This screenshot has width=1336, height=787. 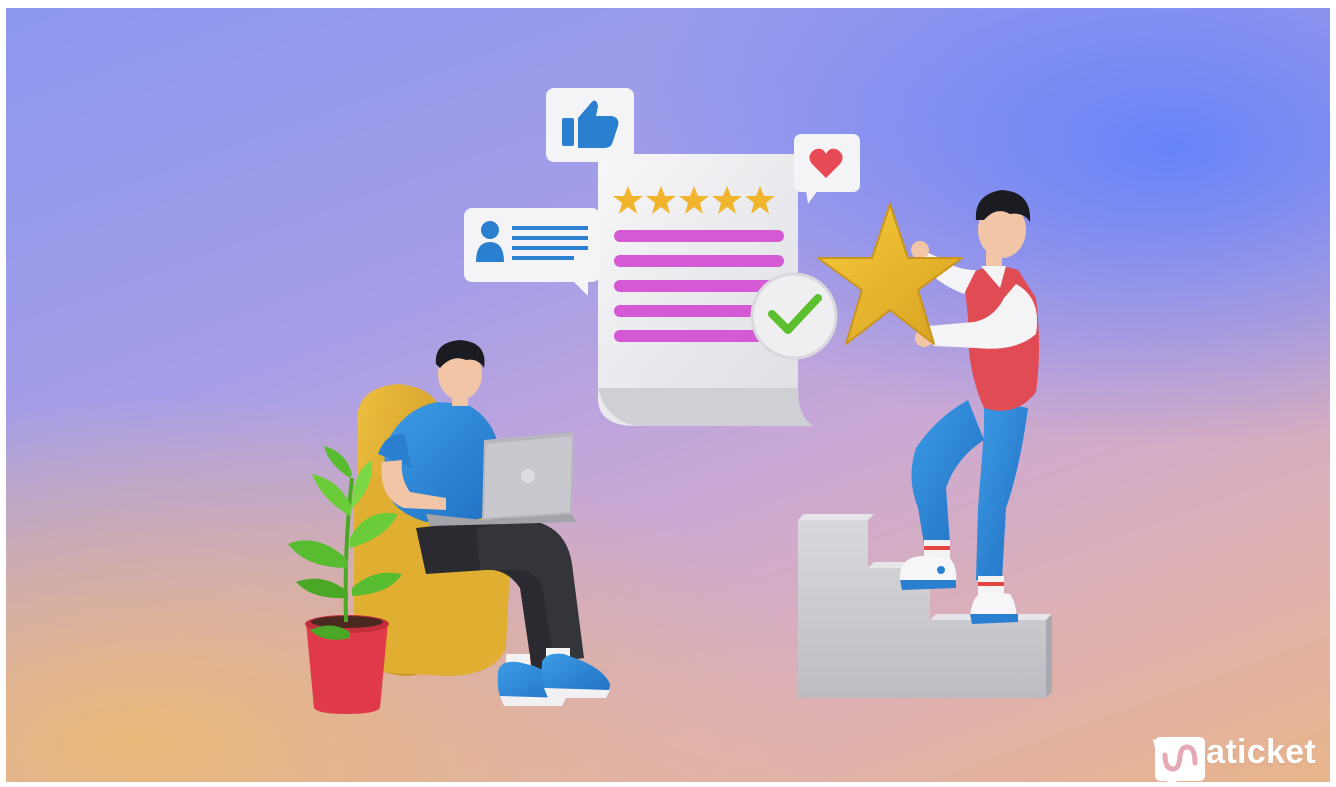 What do you see at coordinates (890, 274) in the screenshot?
I see `big-star` at bounding box center [890, 274].